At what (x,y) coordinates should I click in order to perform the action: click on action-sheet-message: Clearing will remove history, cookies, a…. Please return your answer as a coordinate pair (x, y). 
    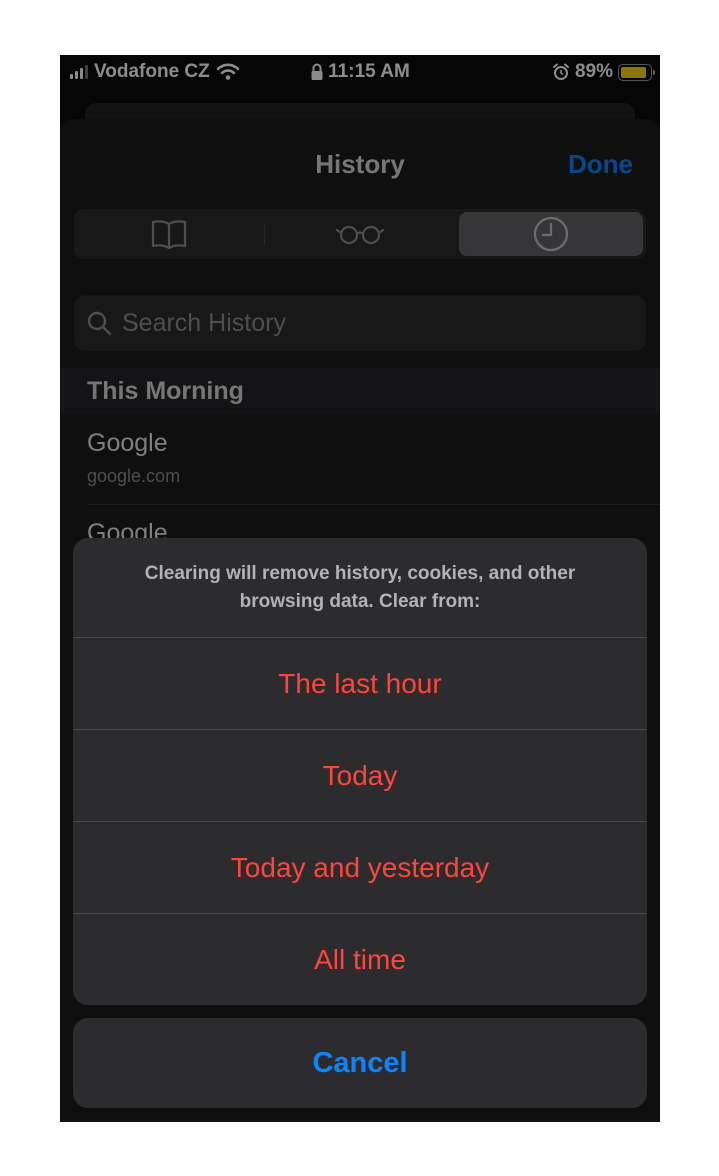
    Looking at the image, I should click on (360, 587).